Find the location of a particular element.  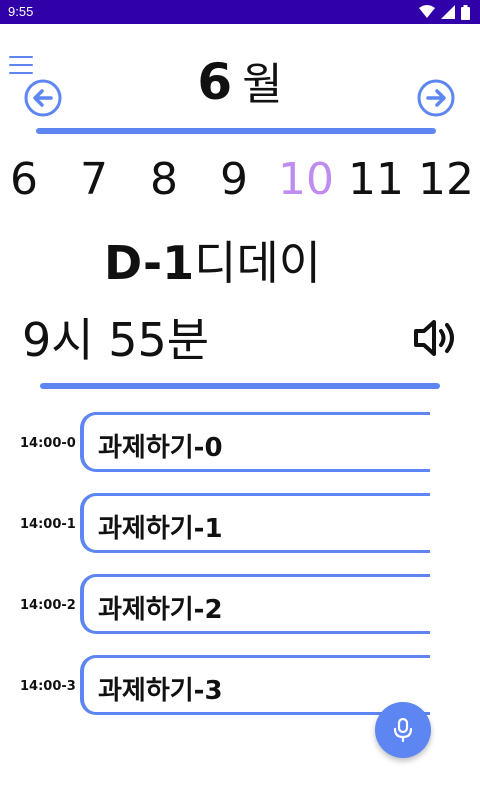

wifi-icon is located at coordinates (427, 11).